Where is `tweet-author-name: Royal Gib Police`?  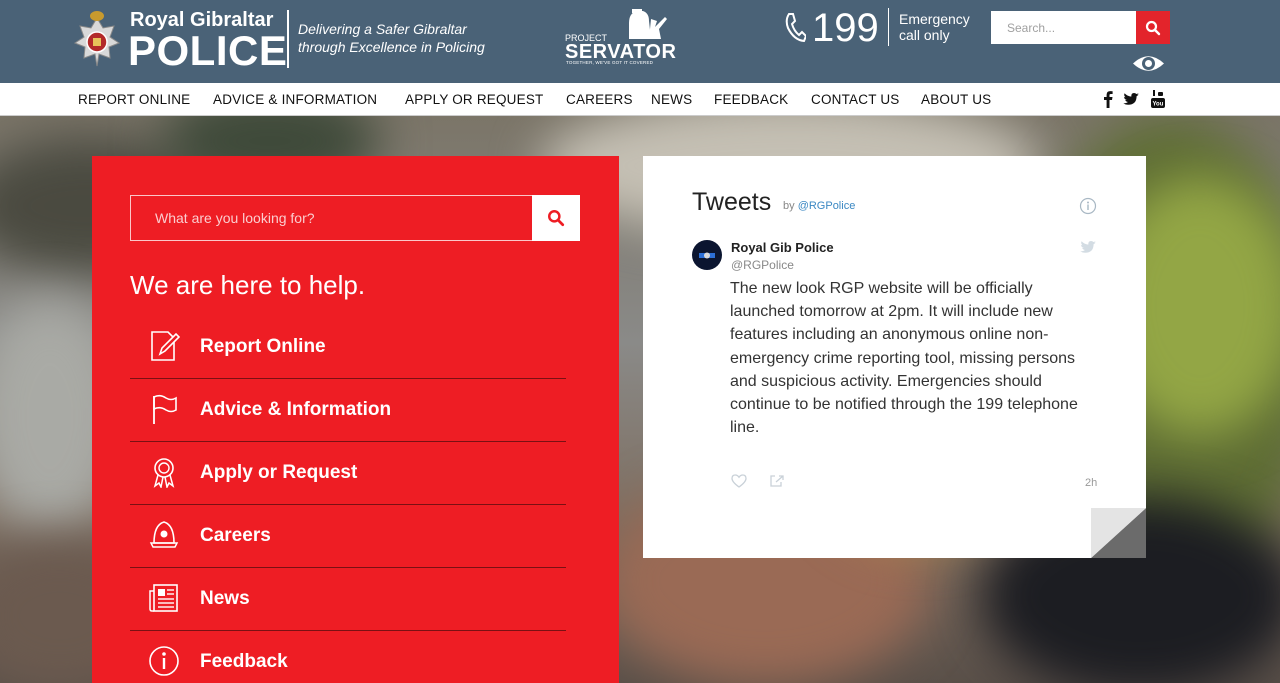 tweet-author-name: Royal Gib Police is located at coordinates (782, 247).